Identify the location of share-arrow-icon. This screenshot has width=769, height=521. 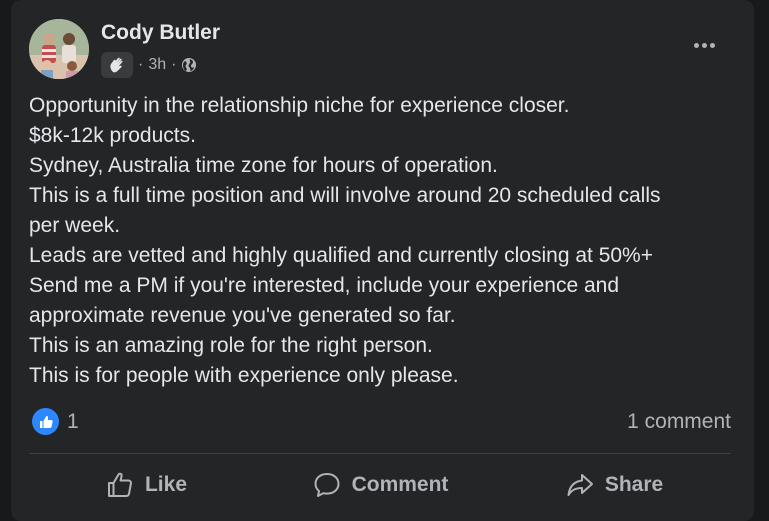
(580, 485).